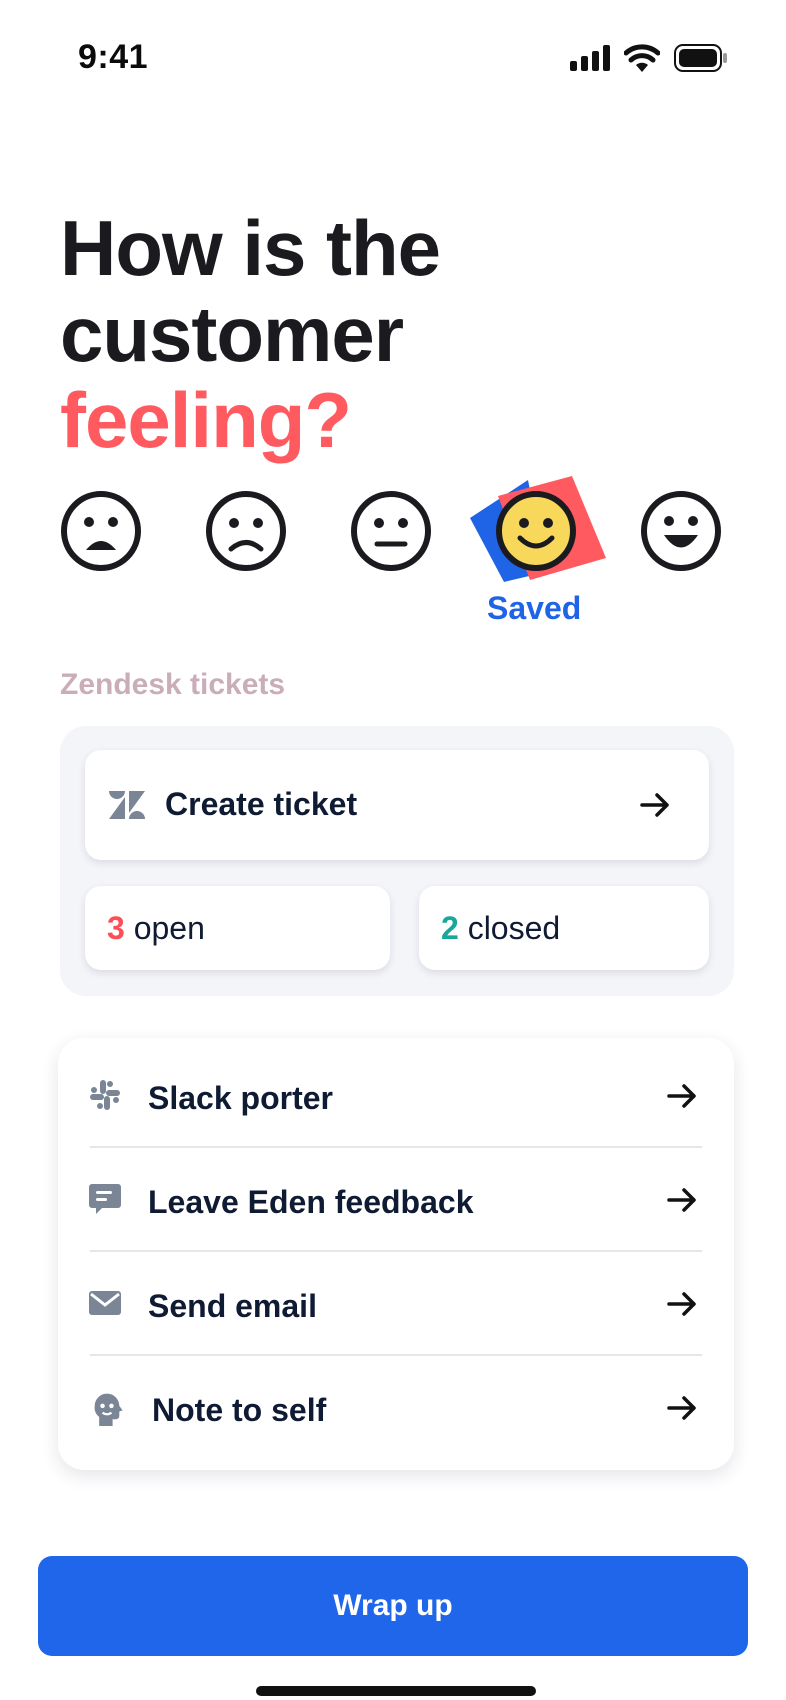 The height and width of the screenshot is (1700, 786). Describe the element at coordinates (105, 1303) in the screenshot. I see `mail-icon` at that location.